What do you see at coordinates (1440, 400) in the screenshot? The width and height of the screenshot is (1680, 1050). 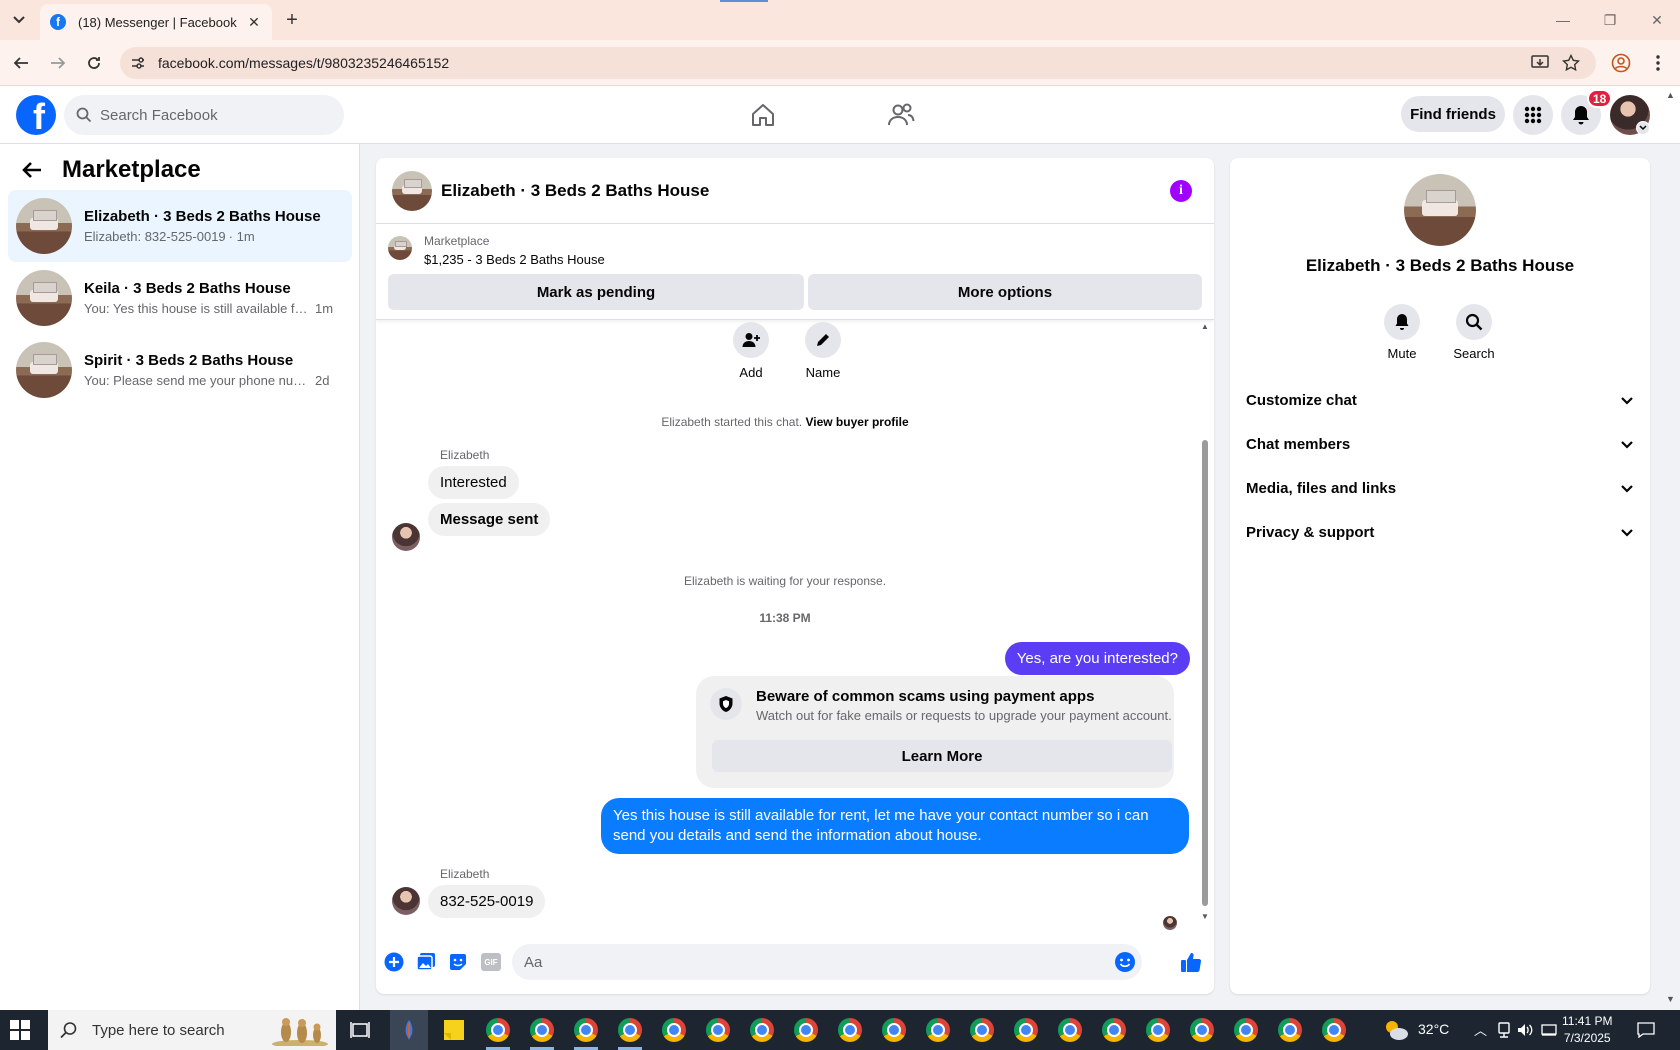 I see `section-customize-chat: Customize chat` at bounding box center [1440, 400].